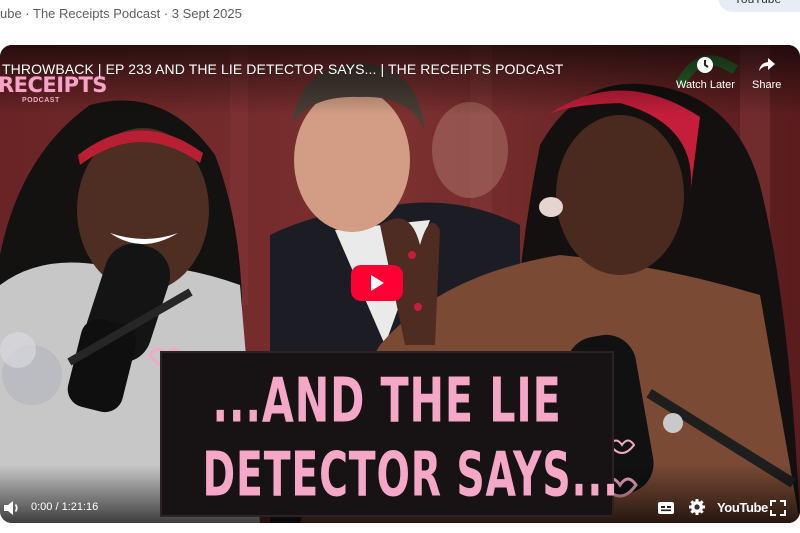 This screenshot has width=800, height=533. I want to click on volume-icon, so click(11, 508).